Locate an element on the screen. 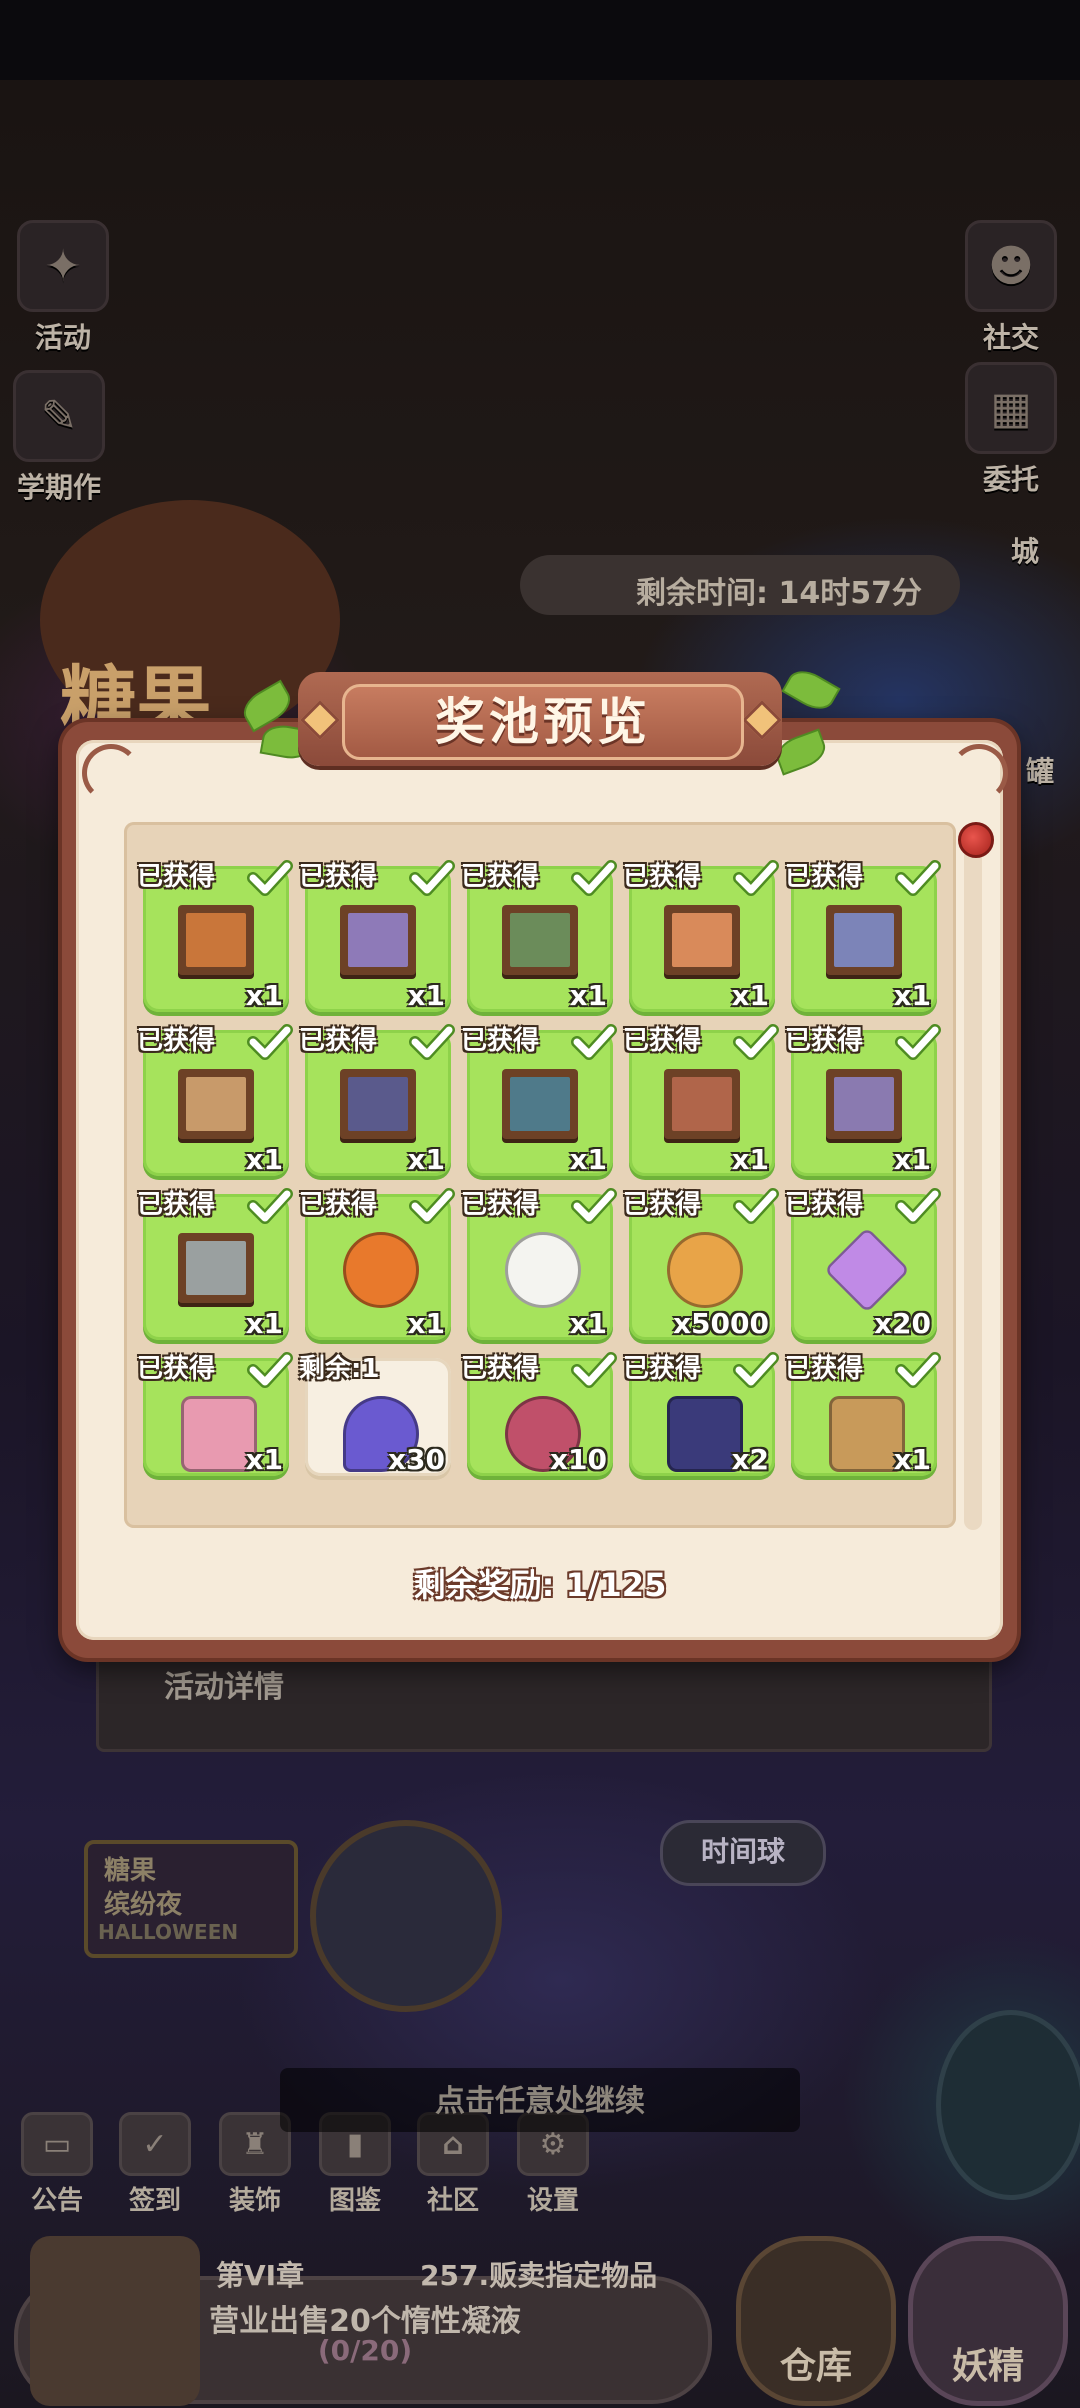 This screenshot has width=1080, height=2408. pumpkin-witch-hat-icon is located at coordinates (378, 1267).